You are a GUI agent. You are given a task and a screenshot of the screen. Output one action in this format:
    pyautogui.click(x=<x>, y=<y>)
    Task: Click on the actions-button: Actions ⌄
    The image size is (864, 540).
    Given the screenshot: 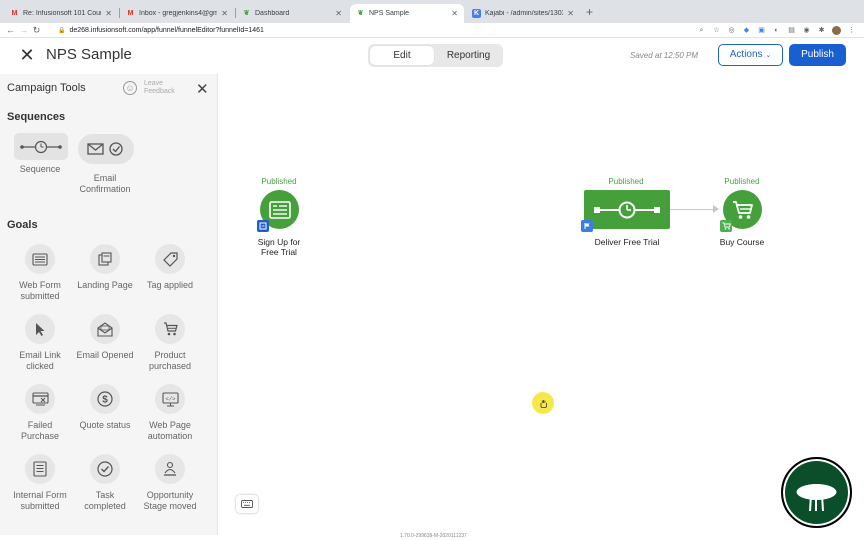 What is the action you would take?
    pyautogui.click(x=750, y=55)
    